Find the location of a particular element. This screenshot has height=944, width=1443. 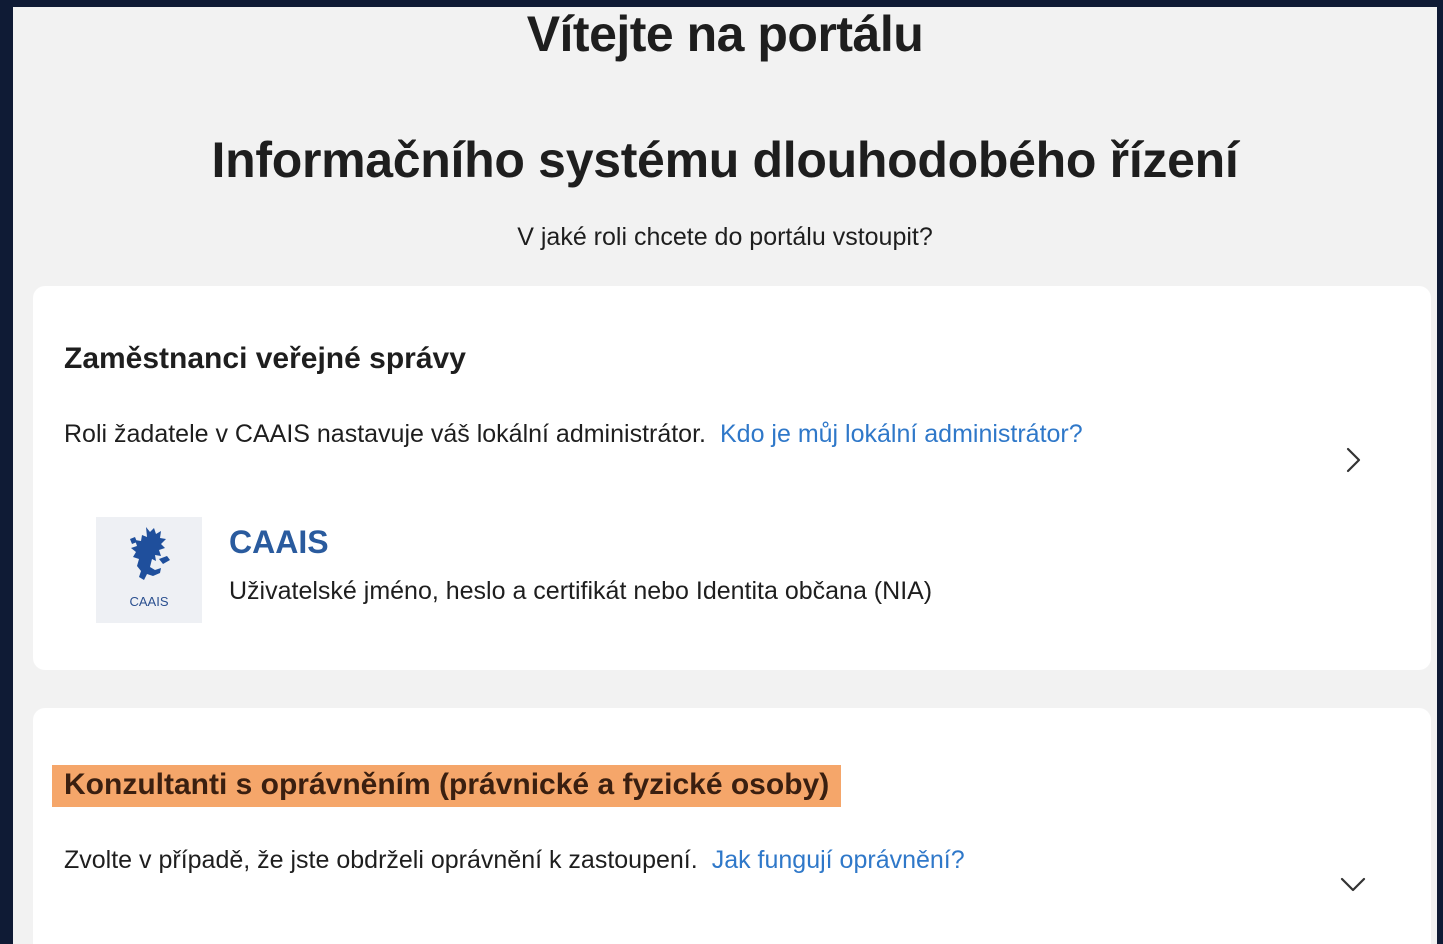

caais-logo: CAAIS is located at coordinates (149, 570).